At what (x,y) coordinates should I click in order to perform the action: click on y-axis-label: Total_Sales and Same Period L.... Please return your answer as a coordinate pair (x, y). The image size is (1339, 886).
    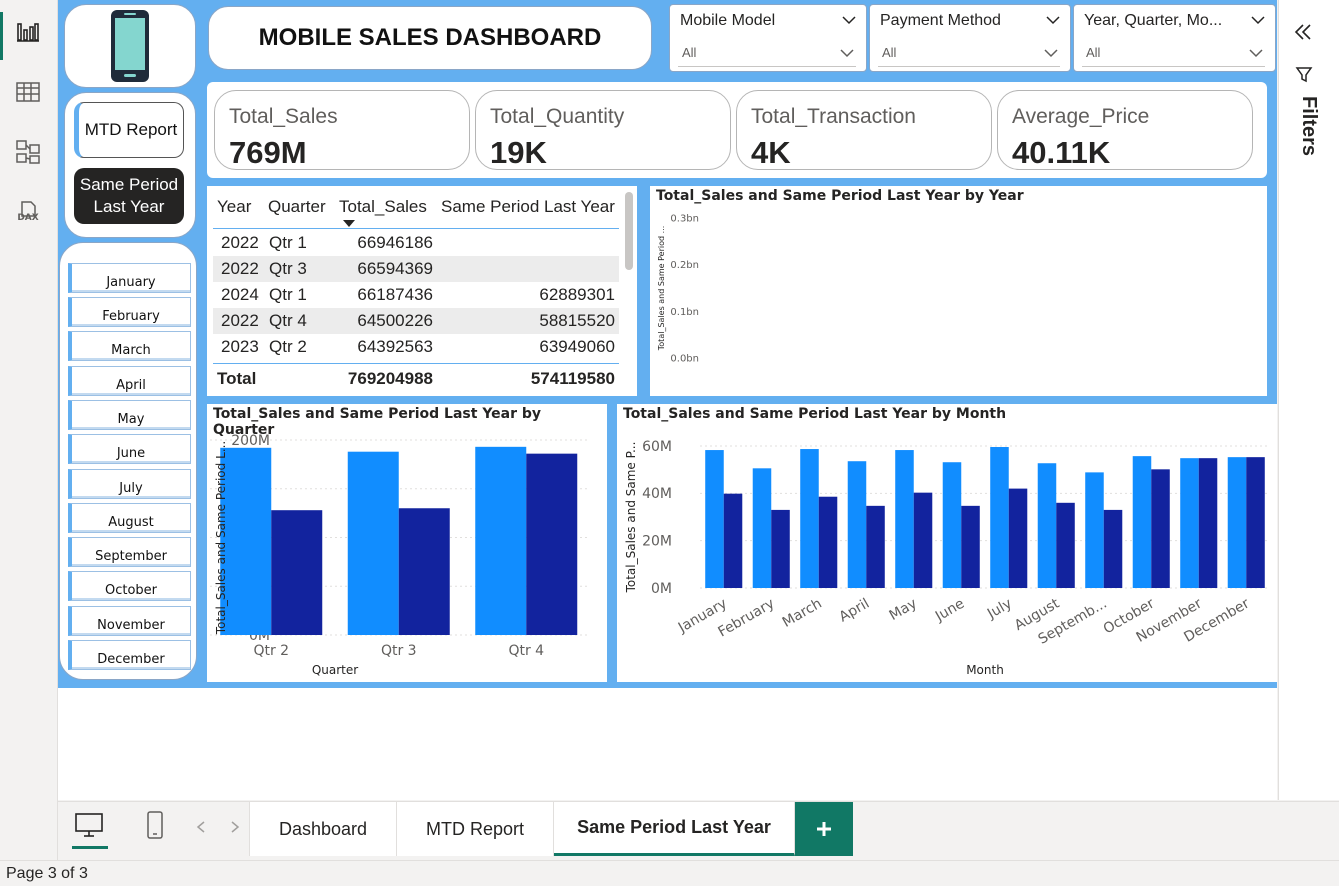
    Looking at the image, I should click on (221, 538).